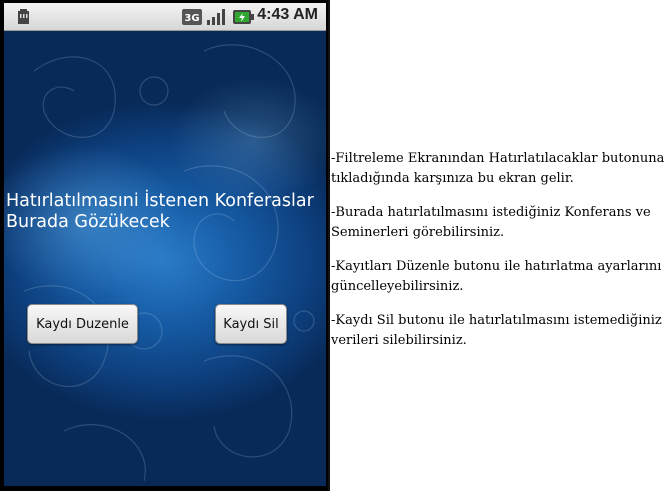 This screenshot has height=491, width=668. I want to click on delete-record-button: Kaydı Sil, so click(251, 324).